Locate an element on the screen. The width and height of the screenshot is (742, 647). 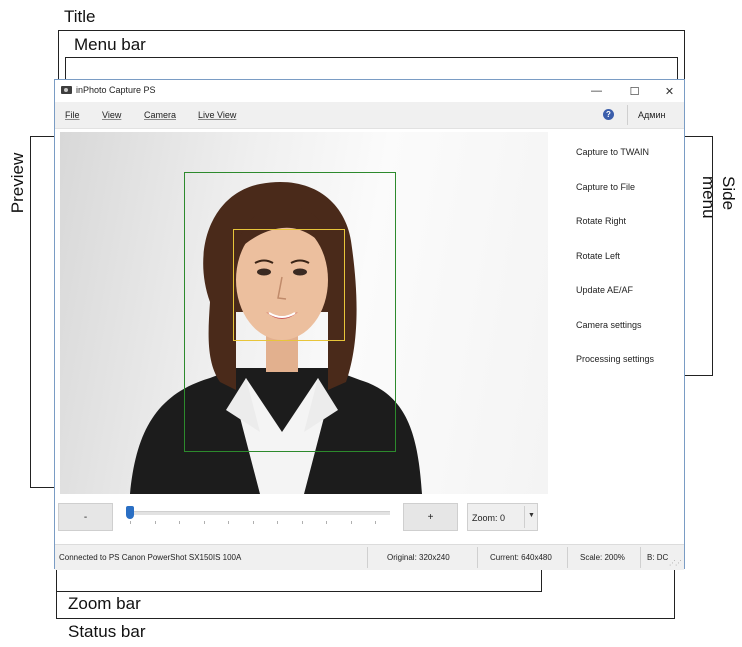
status-original: Original: 320x240 is located at coordinates (418, 557).